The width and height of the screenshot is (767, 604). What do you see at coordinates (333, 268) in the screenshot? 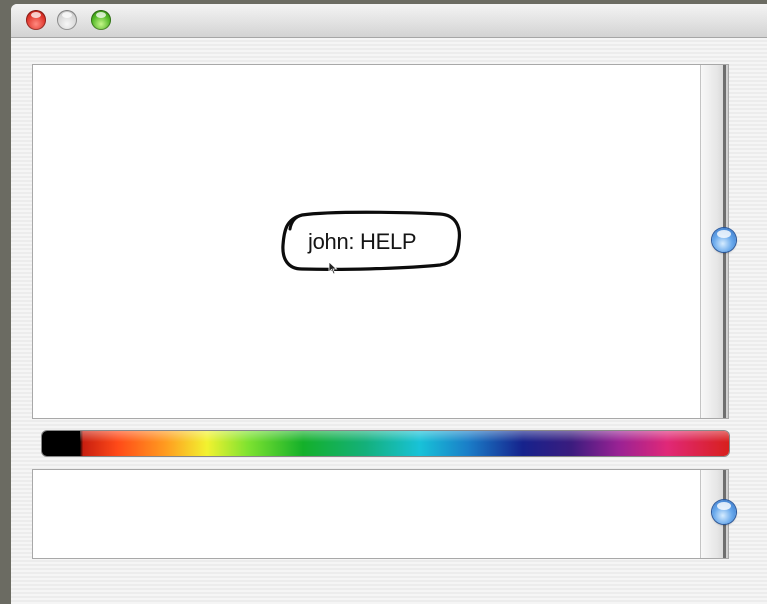
I see `arrow-cursor-icon` at bounding box center [333, 268].